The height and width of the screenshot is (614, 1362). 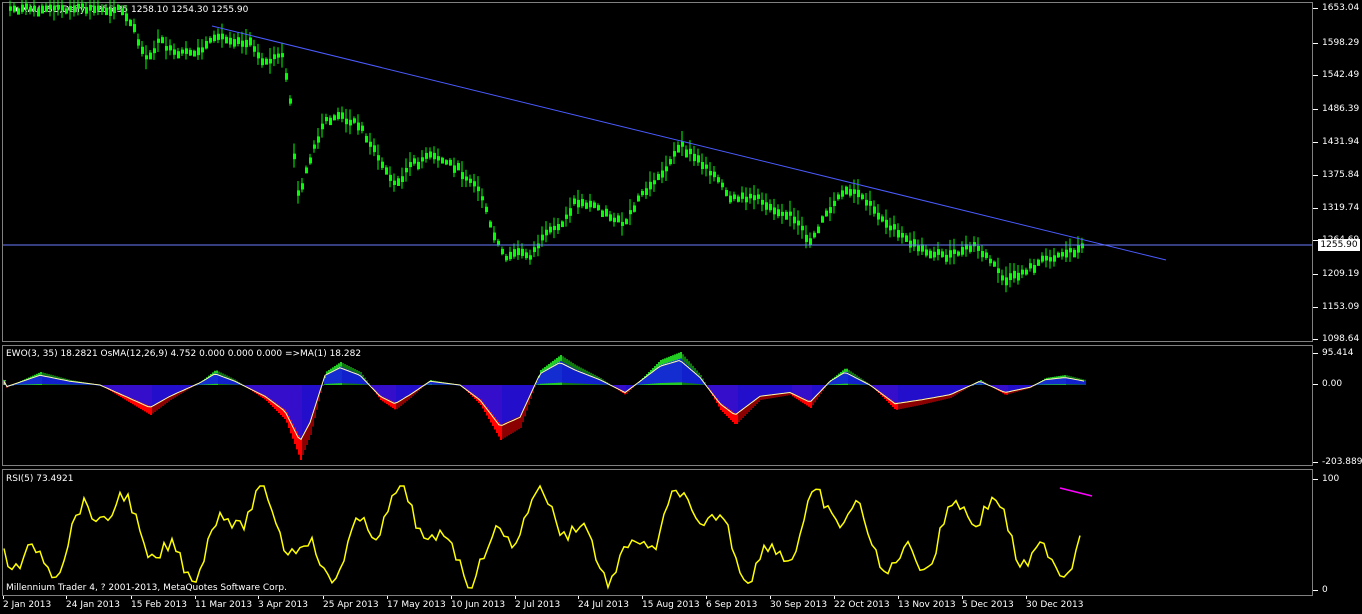 What do you see at coordinates (542, 537) in the screenshot?
I see `rsi-line` at bounding box center [542, 537].